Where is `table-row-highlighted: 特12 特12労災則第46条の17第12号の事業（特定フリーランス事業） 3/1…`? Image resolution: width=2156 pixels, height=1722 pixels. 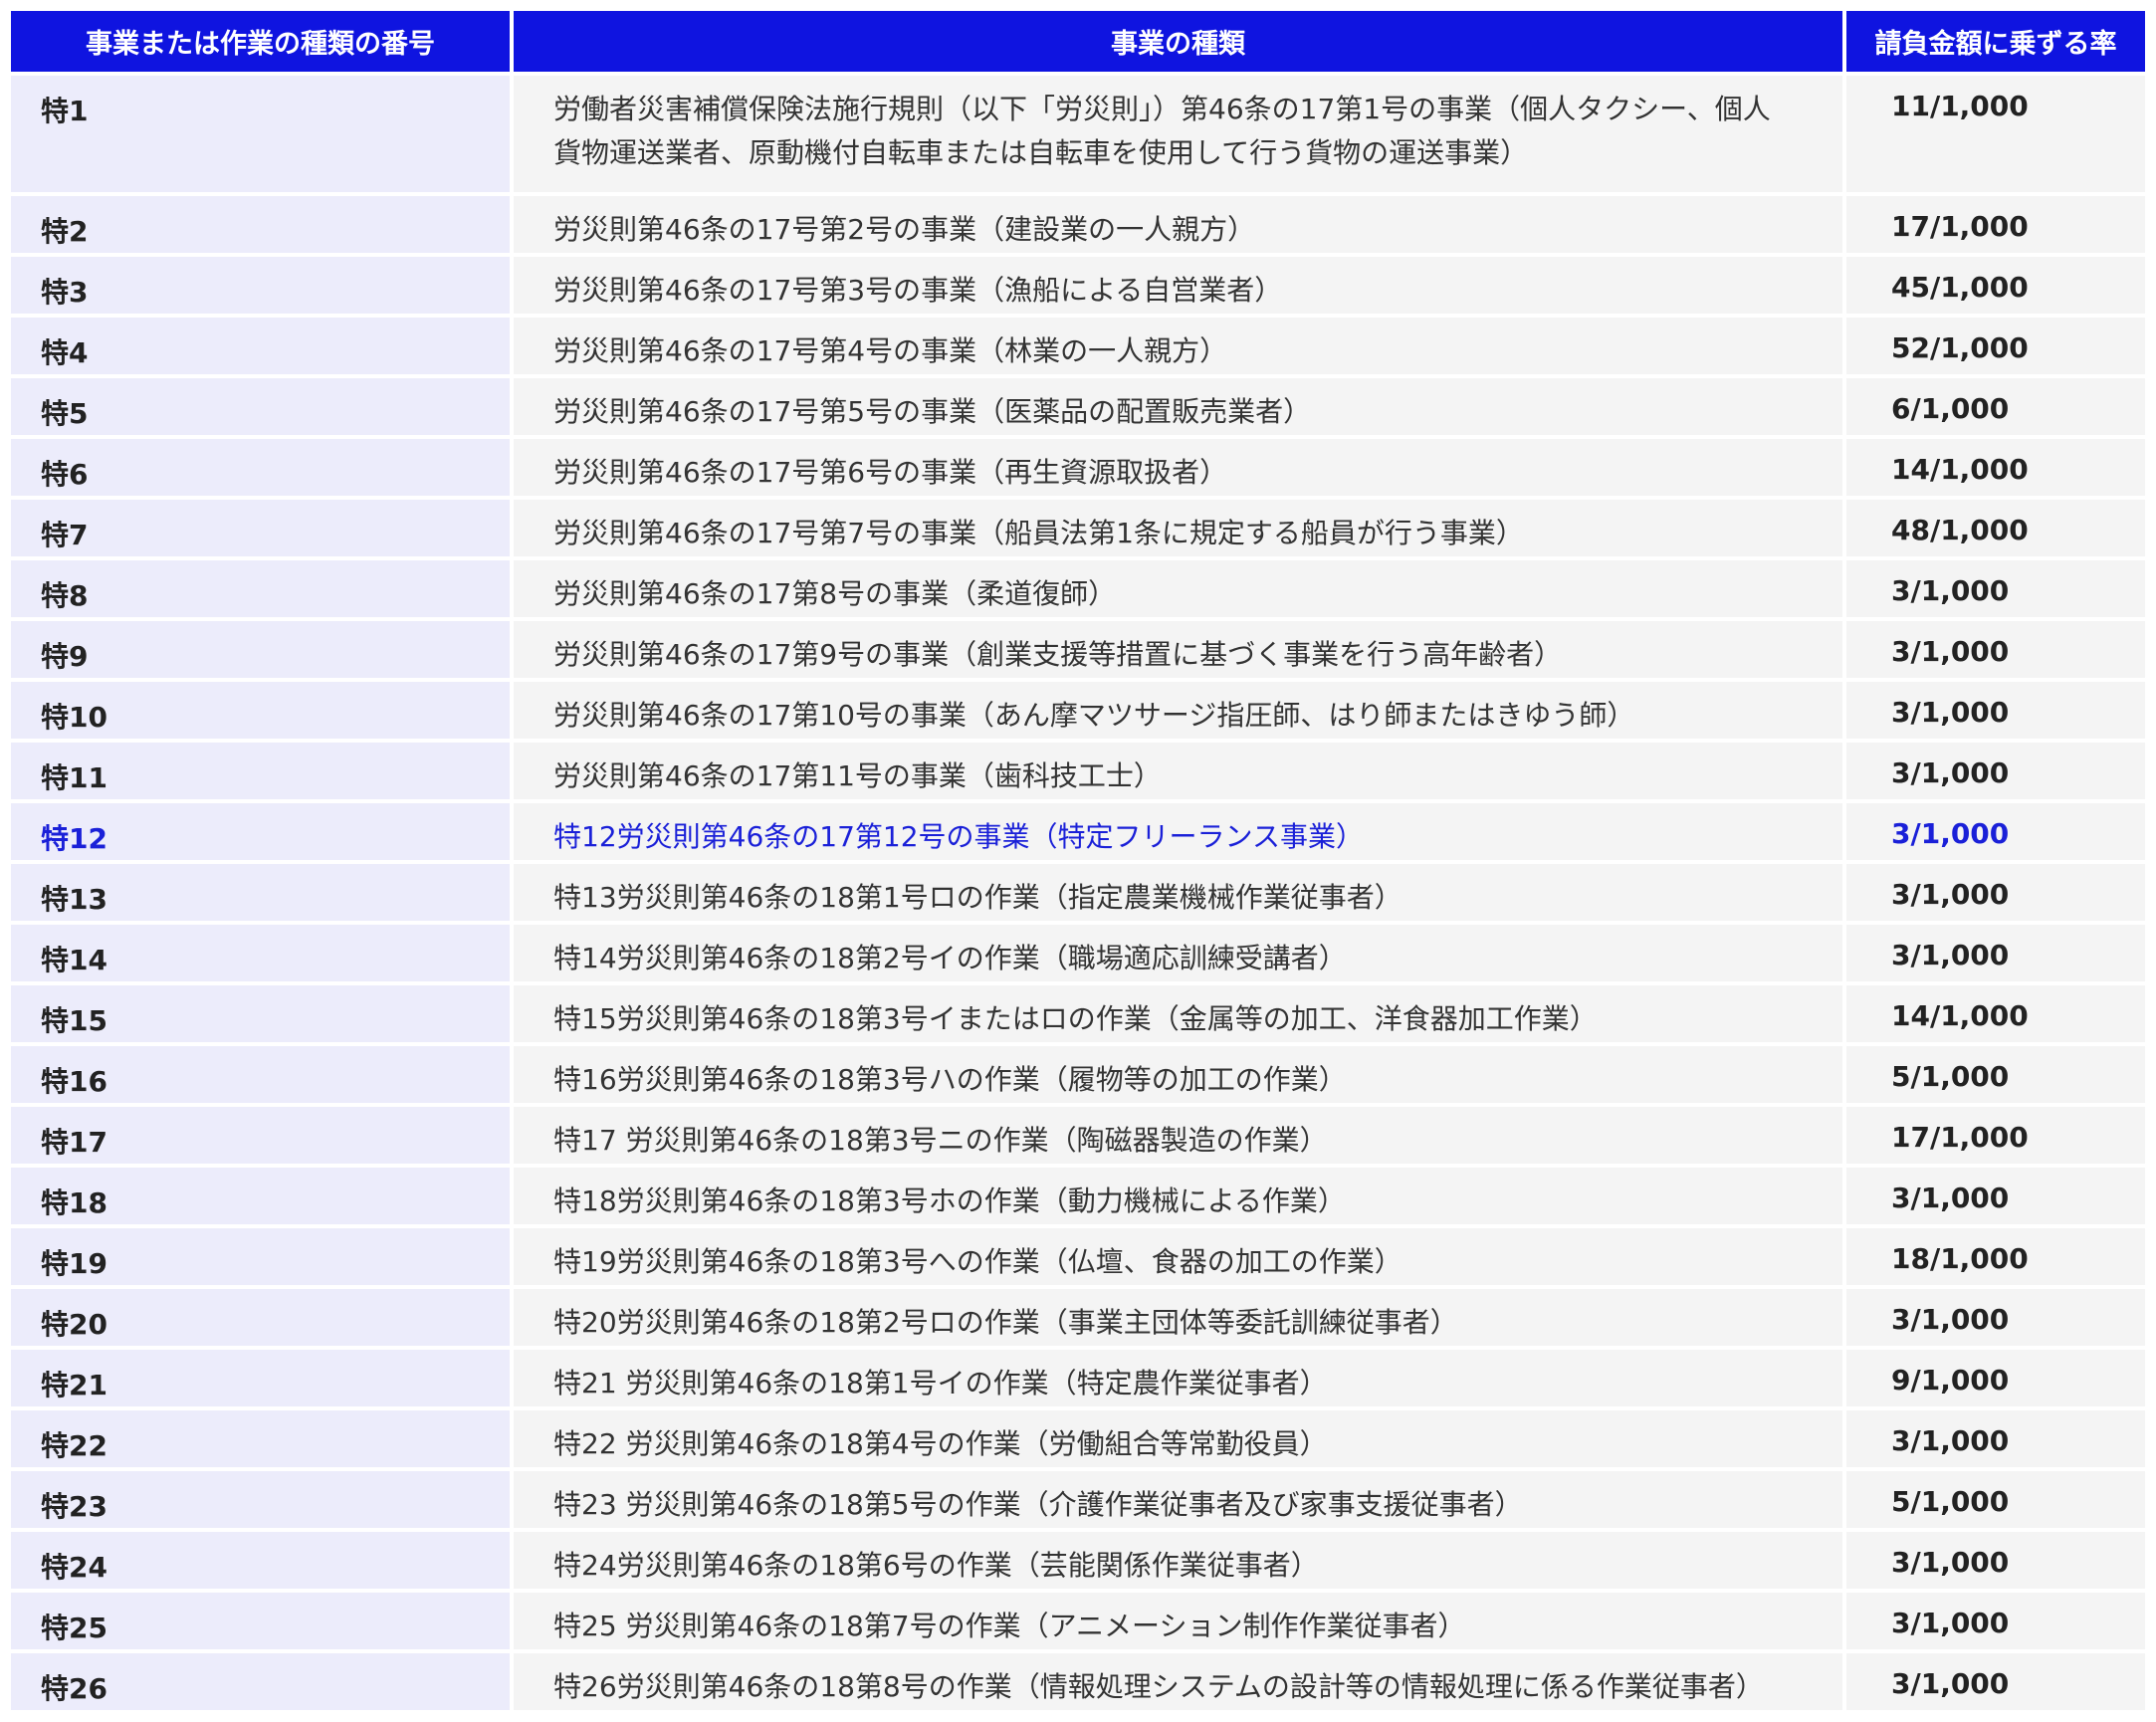
table-row-highlighted: 特12 特12労災則第46条の17第12号の事業（特定フリーランス事業） 3/1… is located at coordinates (1078, 831).